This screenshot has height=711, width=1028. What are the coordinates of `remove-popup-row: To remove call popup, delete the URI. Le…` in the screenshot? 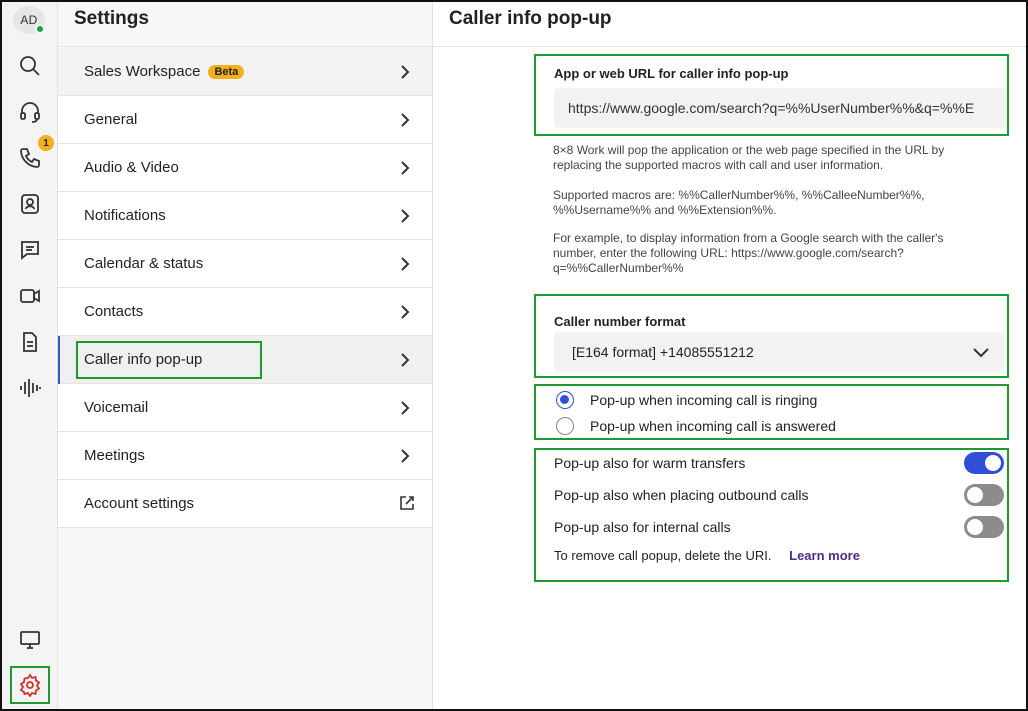 It's located at (707, 555).